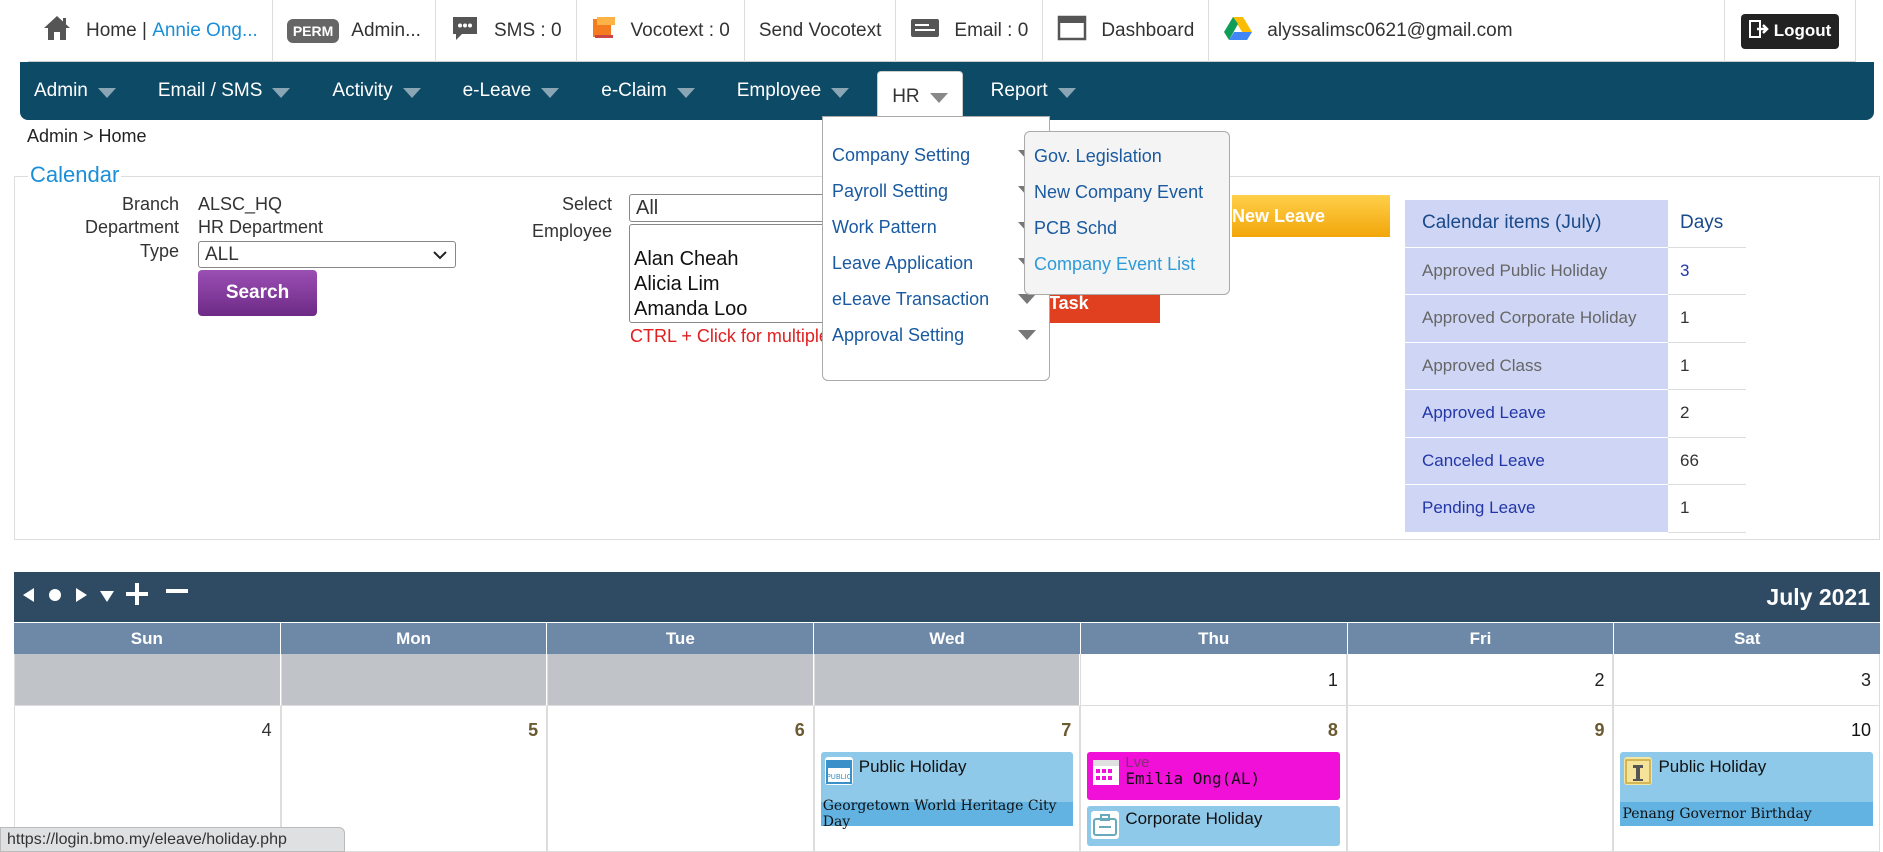 This screenshot has height=852, width=1883. What do you see at coordinates (884, 226) in the screenshot?
I see `menu-item-label: Work Pattern` at bounding box center [884, 226].